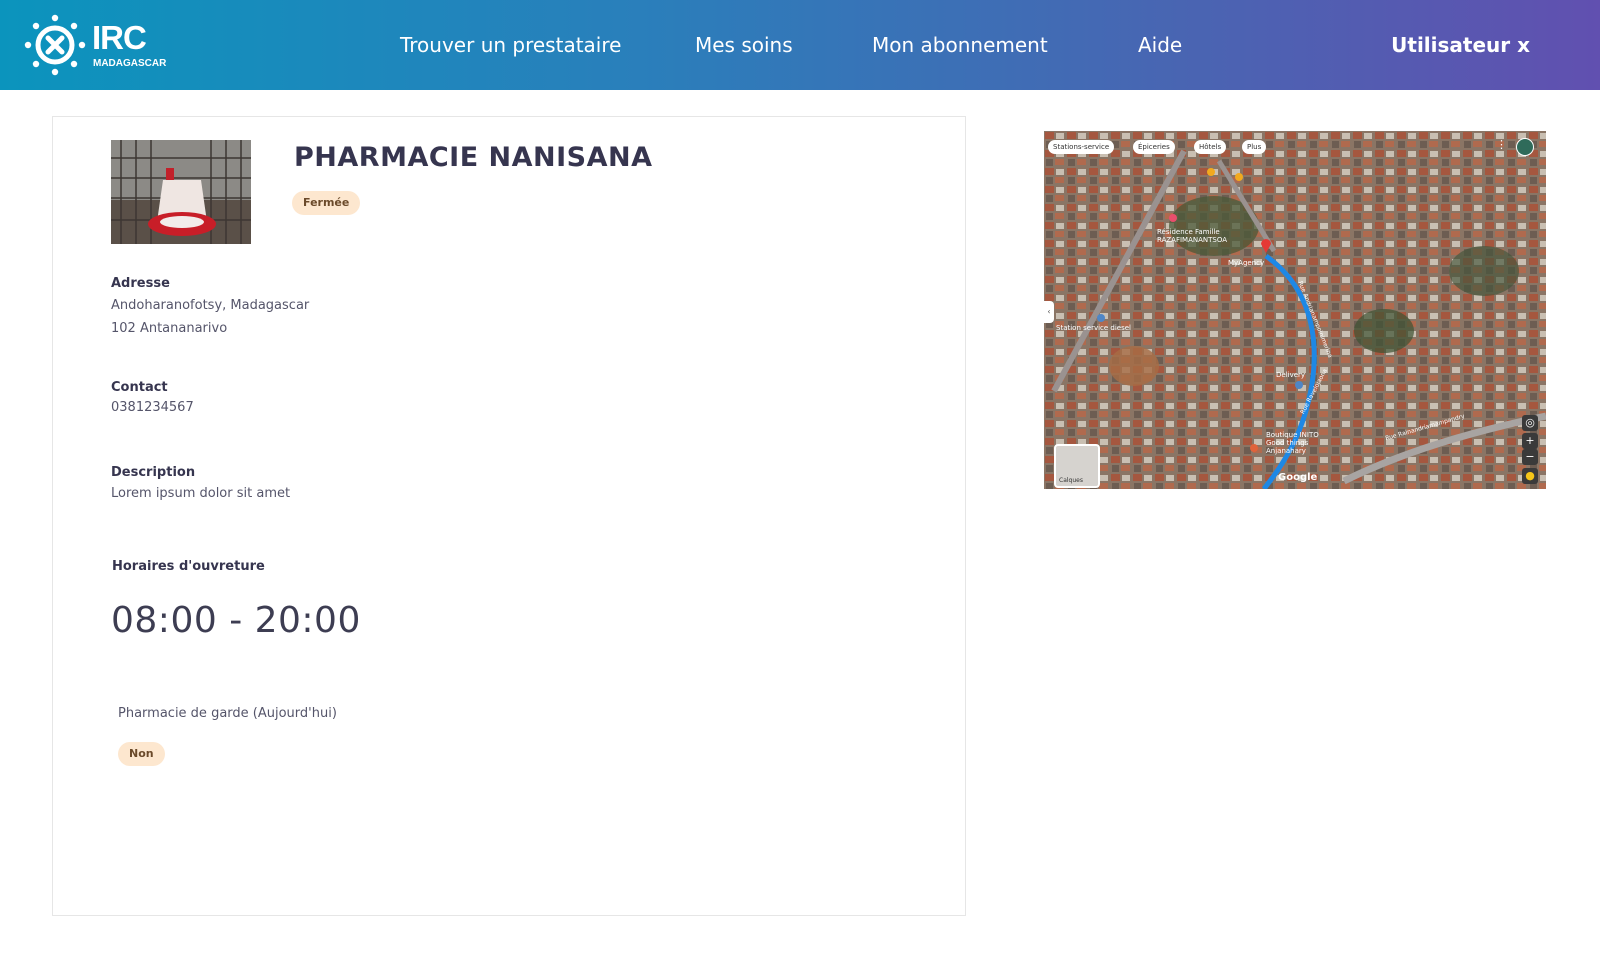 This screenshot has height=960, width=1600. I want to click on map-filter-gas-stations: Stations-service, so click(1081, 147).